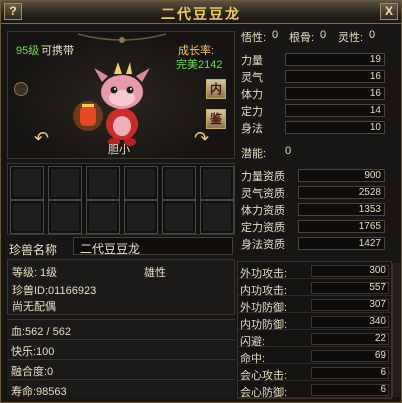  Describe the element at coordinates (22, 352) in the screenshot. I see `happiness-label: 快乐` at that location.